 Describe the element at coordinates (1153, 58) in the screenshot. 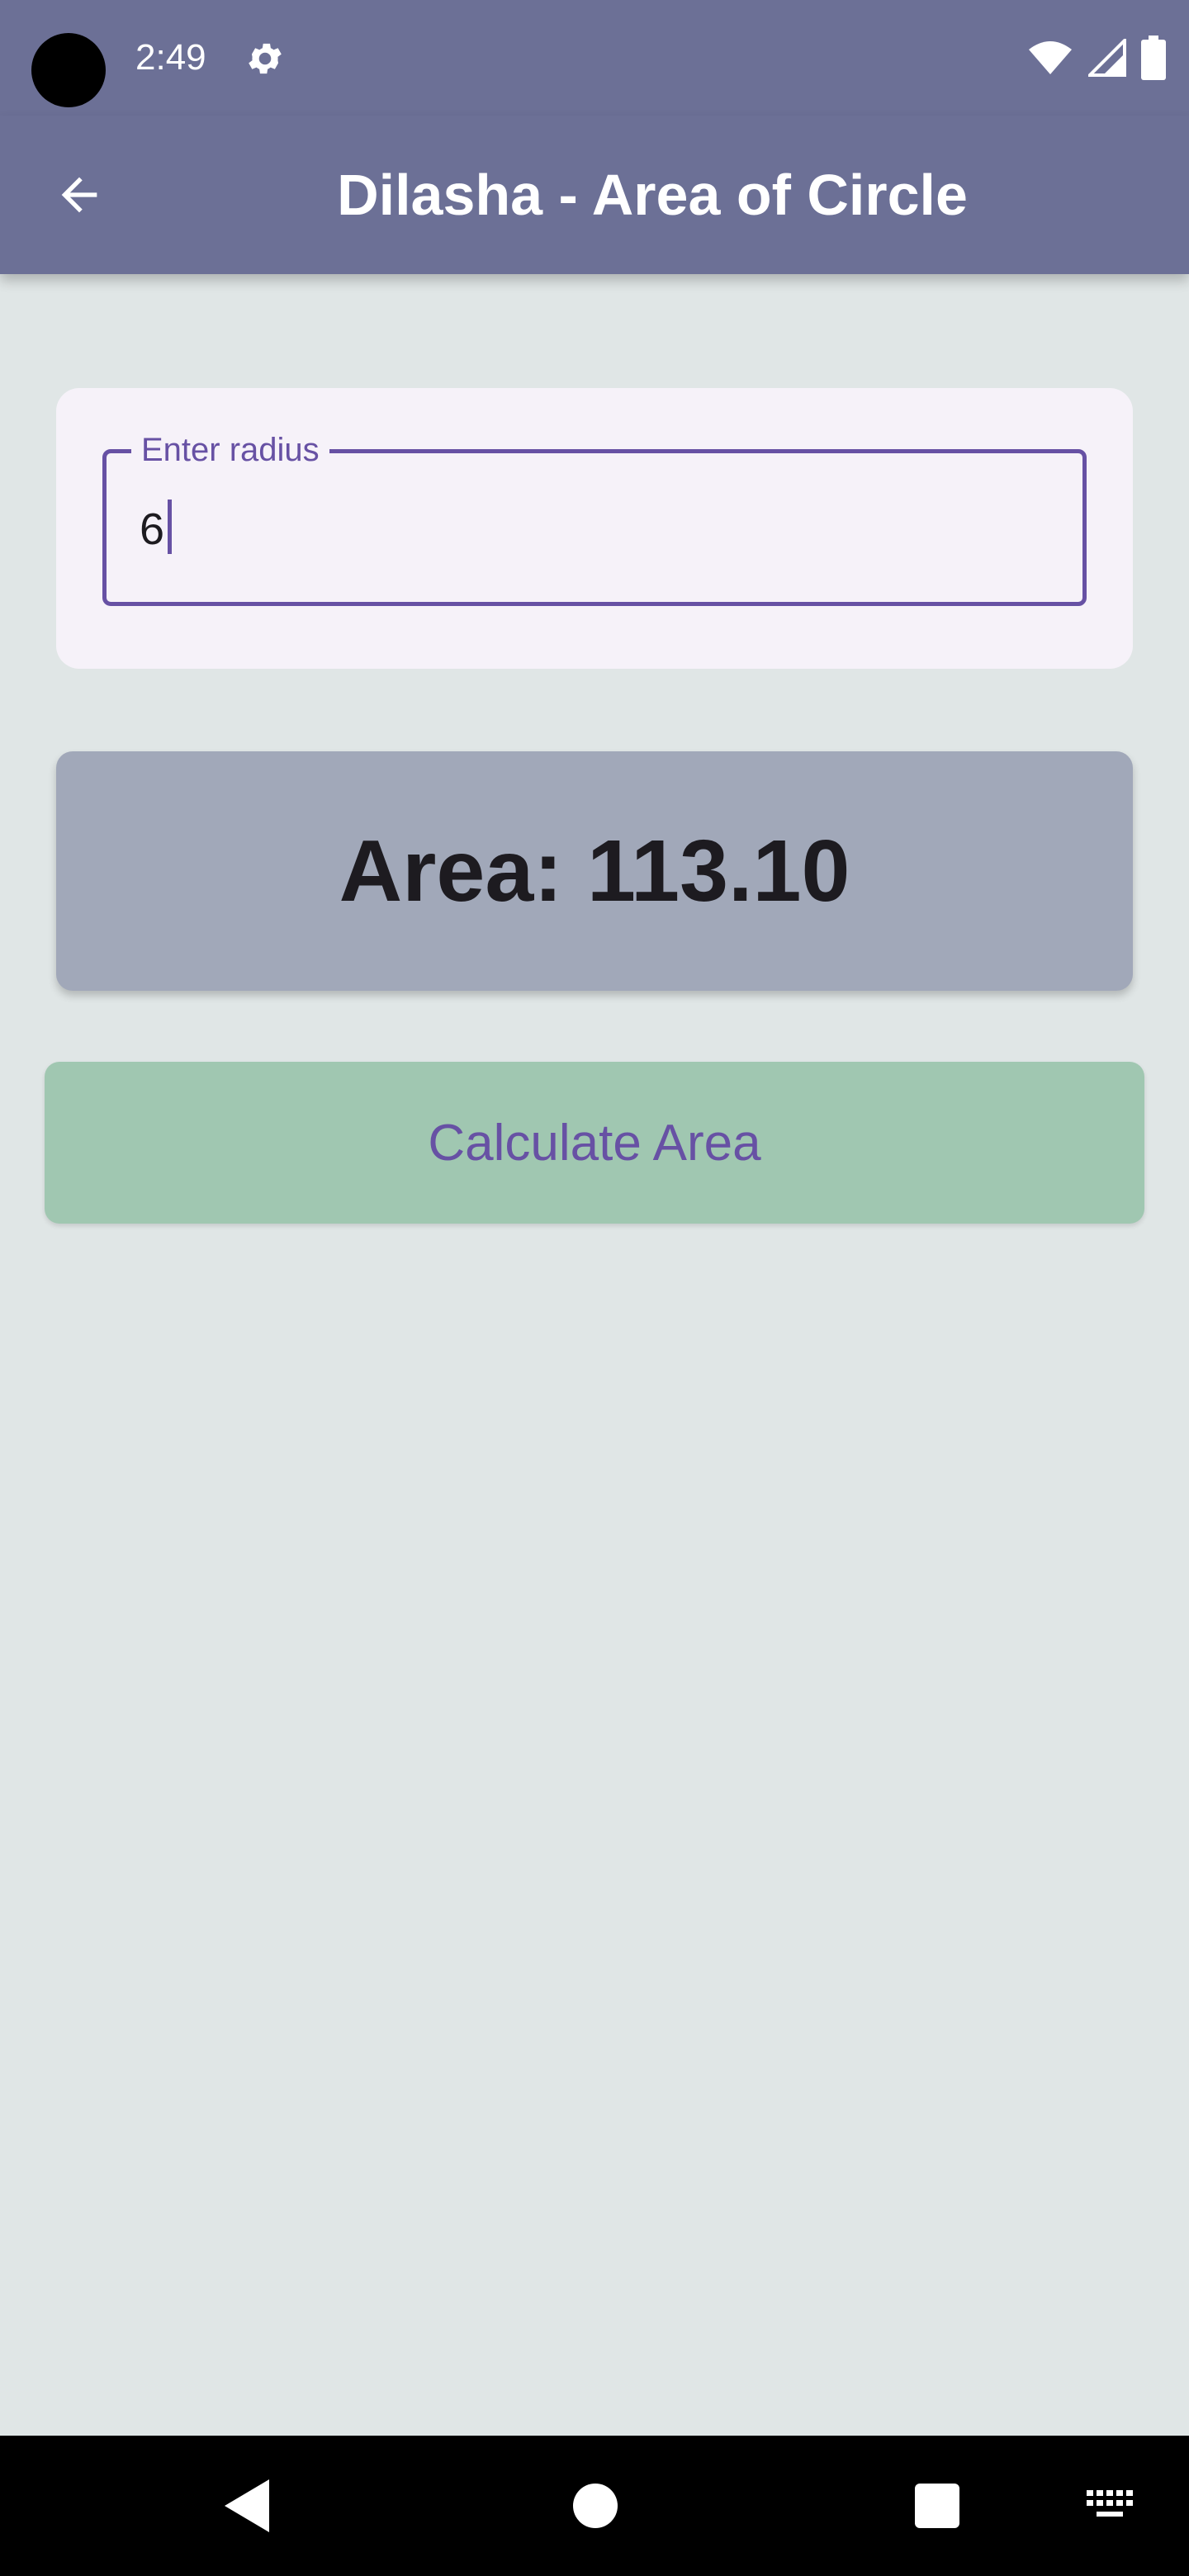

I see `battery-icon` at that location.